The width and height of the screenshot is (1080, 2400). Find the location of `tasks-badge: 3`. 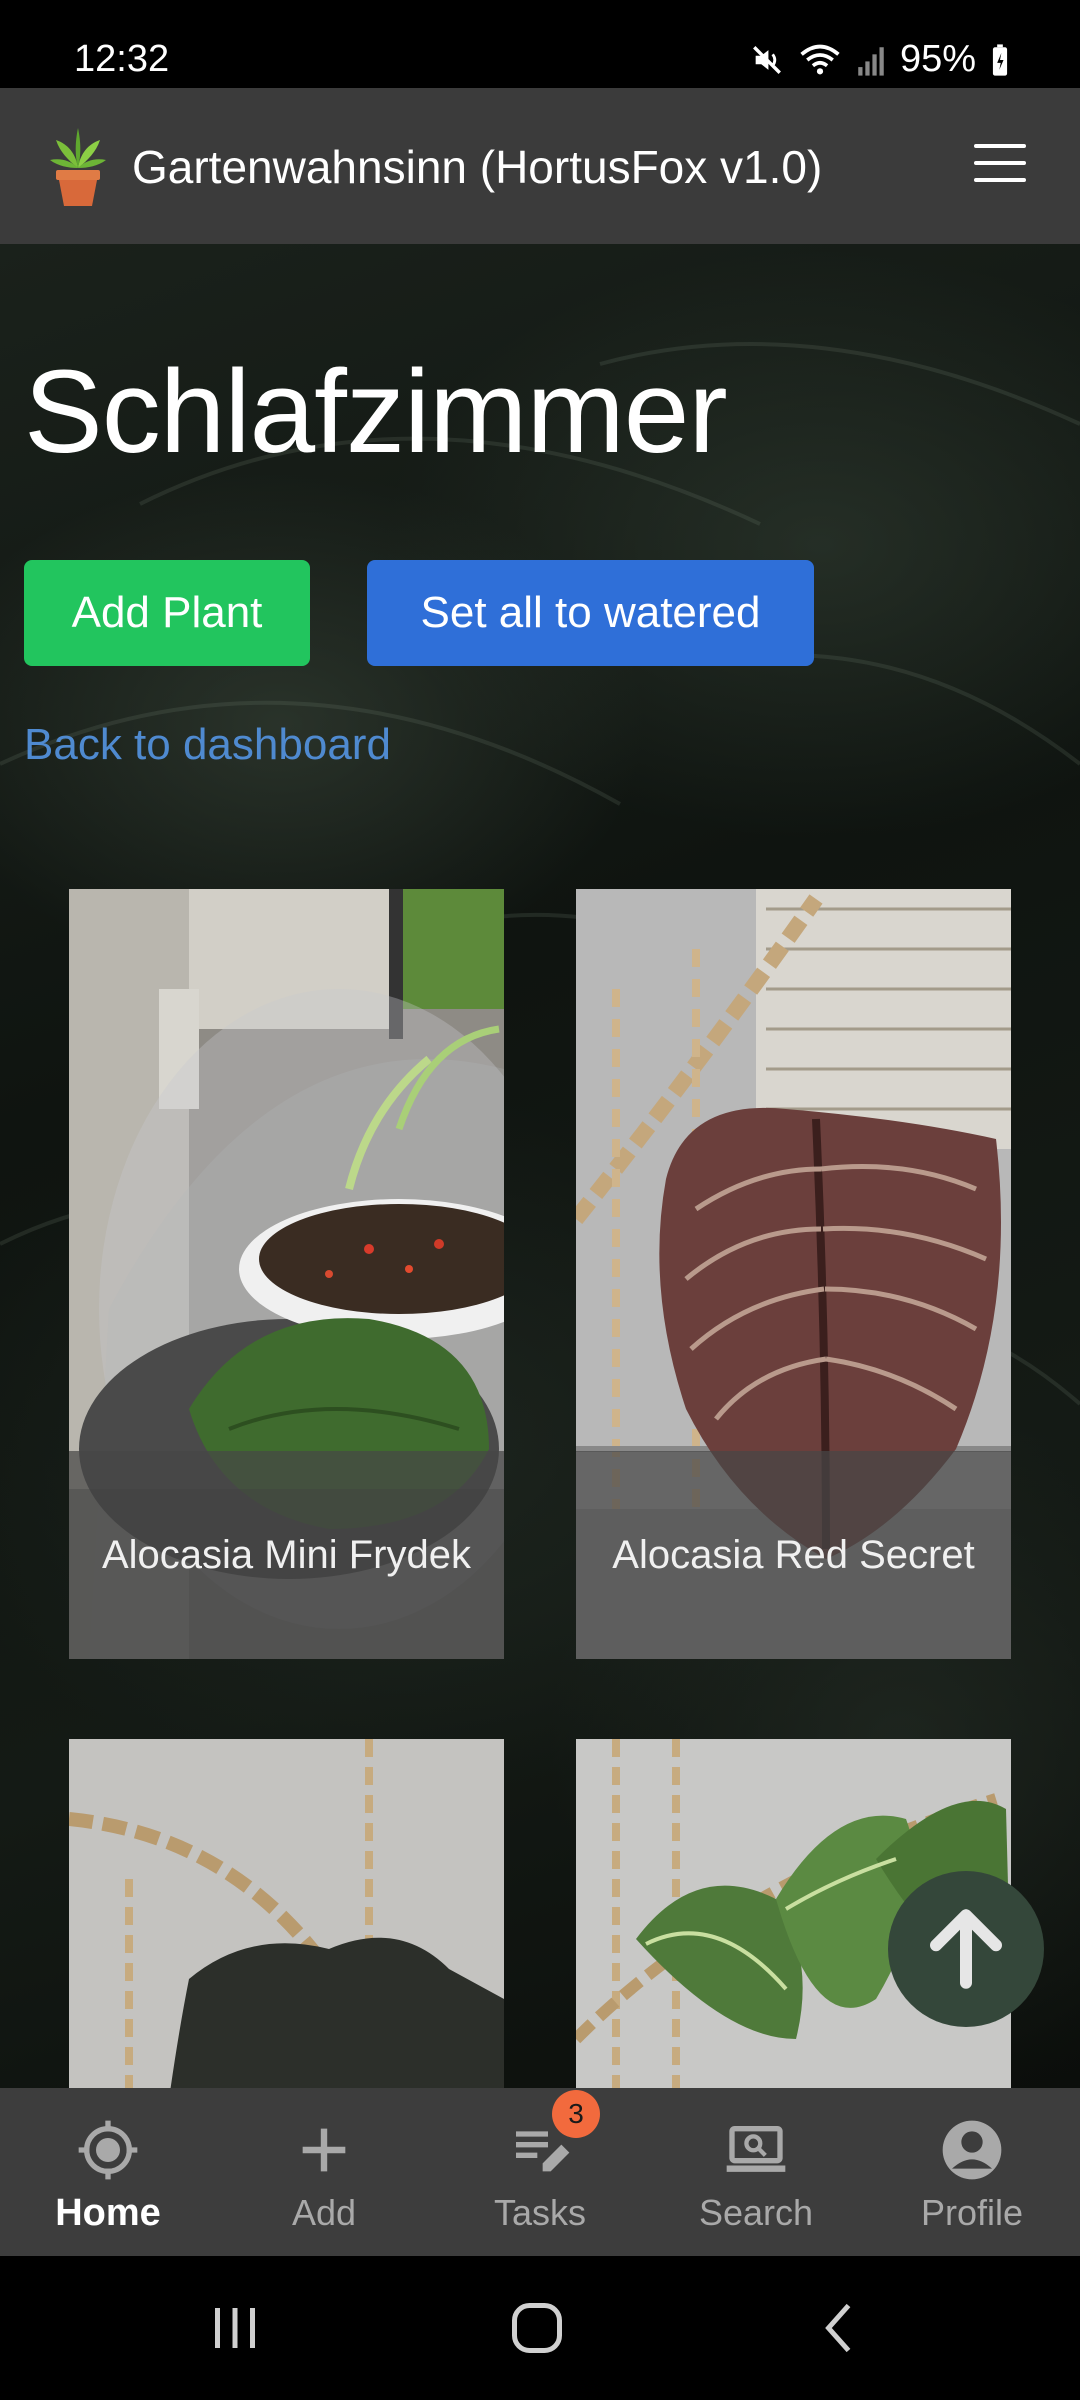

tasks-badge: 3 is located at coordinates (576, 2114).